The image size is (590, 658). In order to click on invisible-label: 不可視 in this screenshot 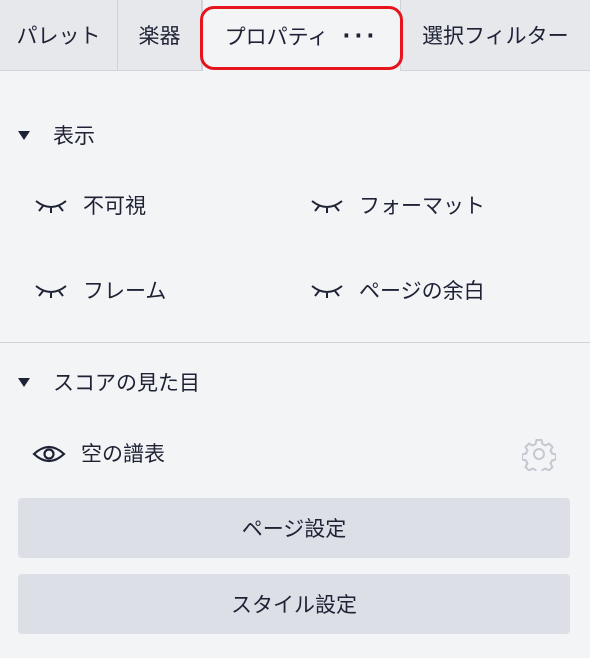, I will do `click(114, 206)`.